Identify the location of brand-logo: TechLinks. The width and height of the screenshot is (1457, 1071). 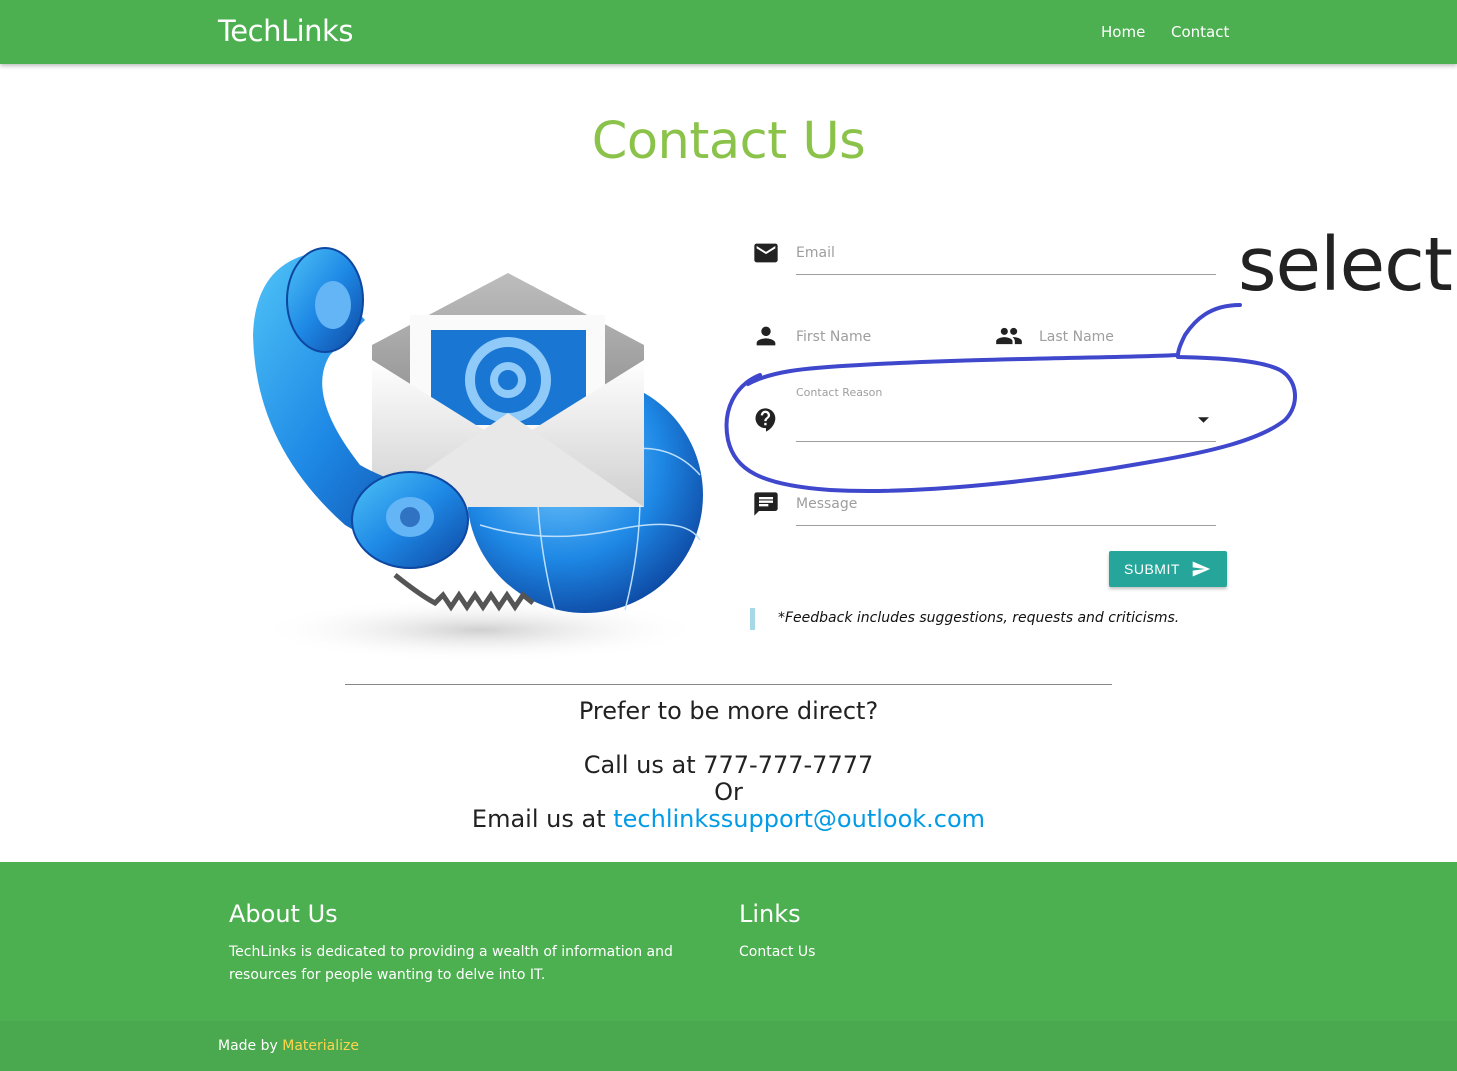
(285, 31).